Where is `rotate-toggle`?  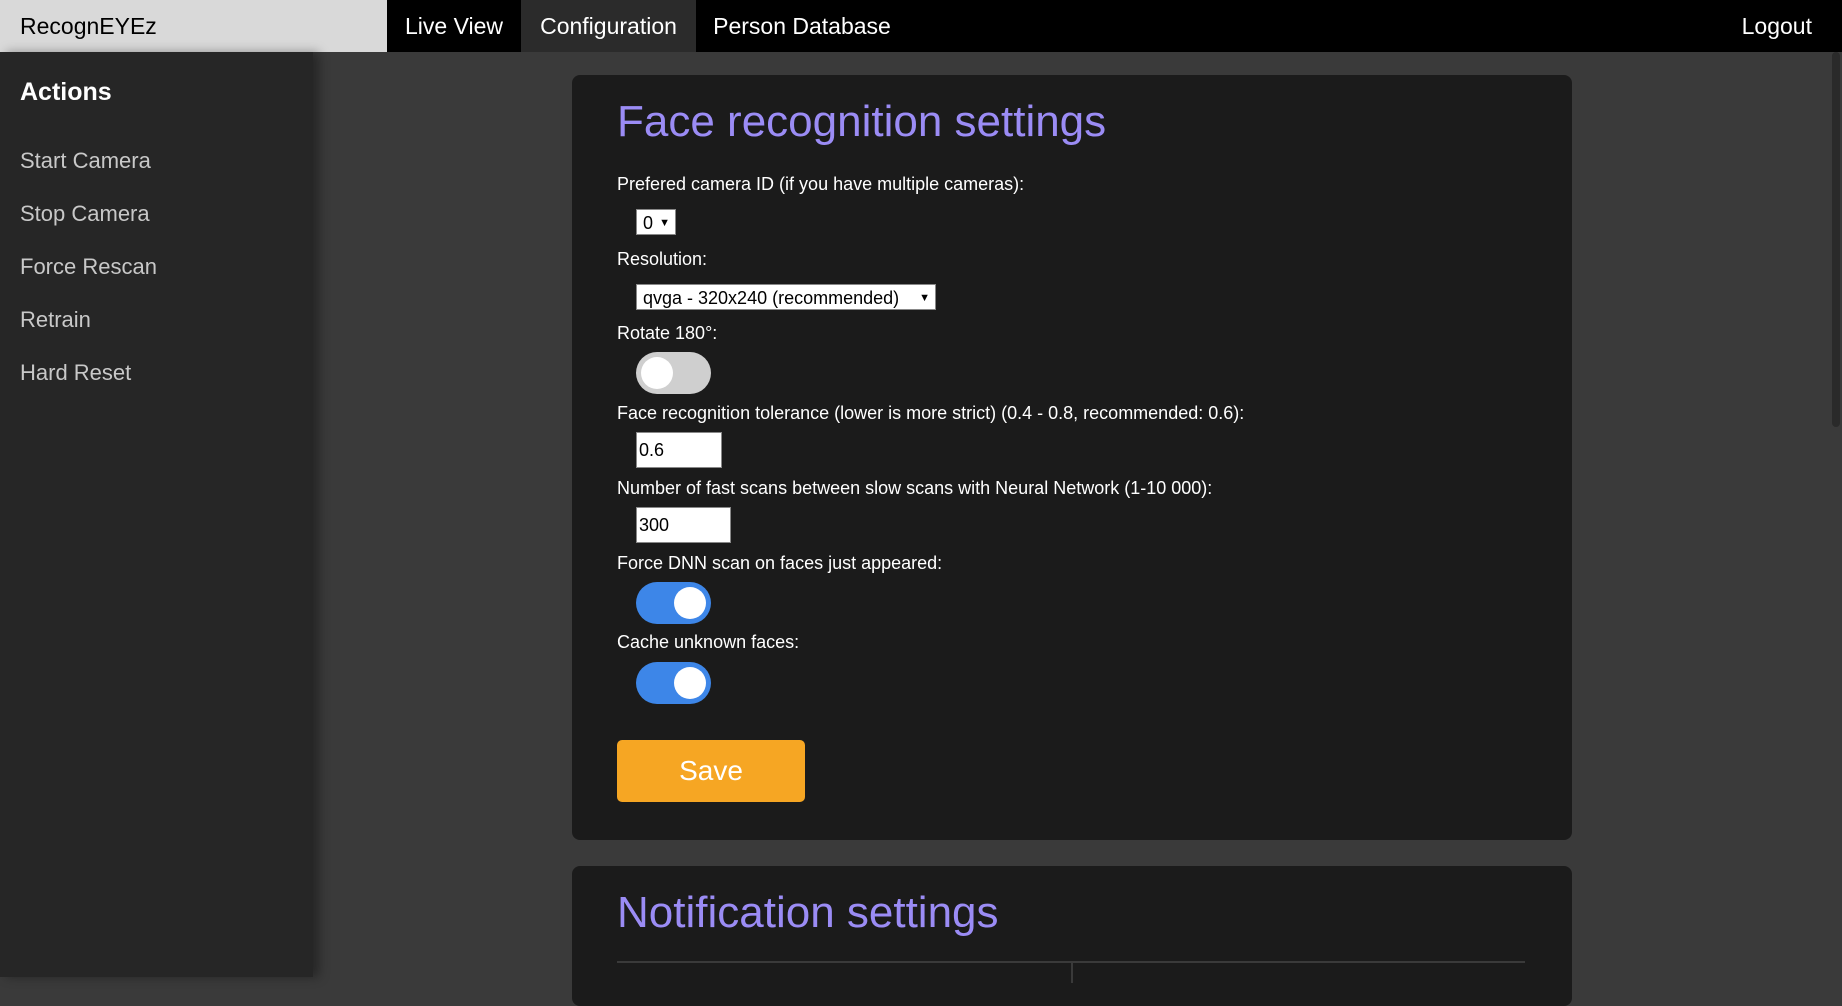 rotate-toggle is located at coordinates (673, 373).